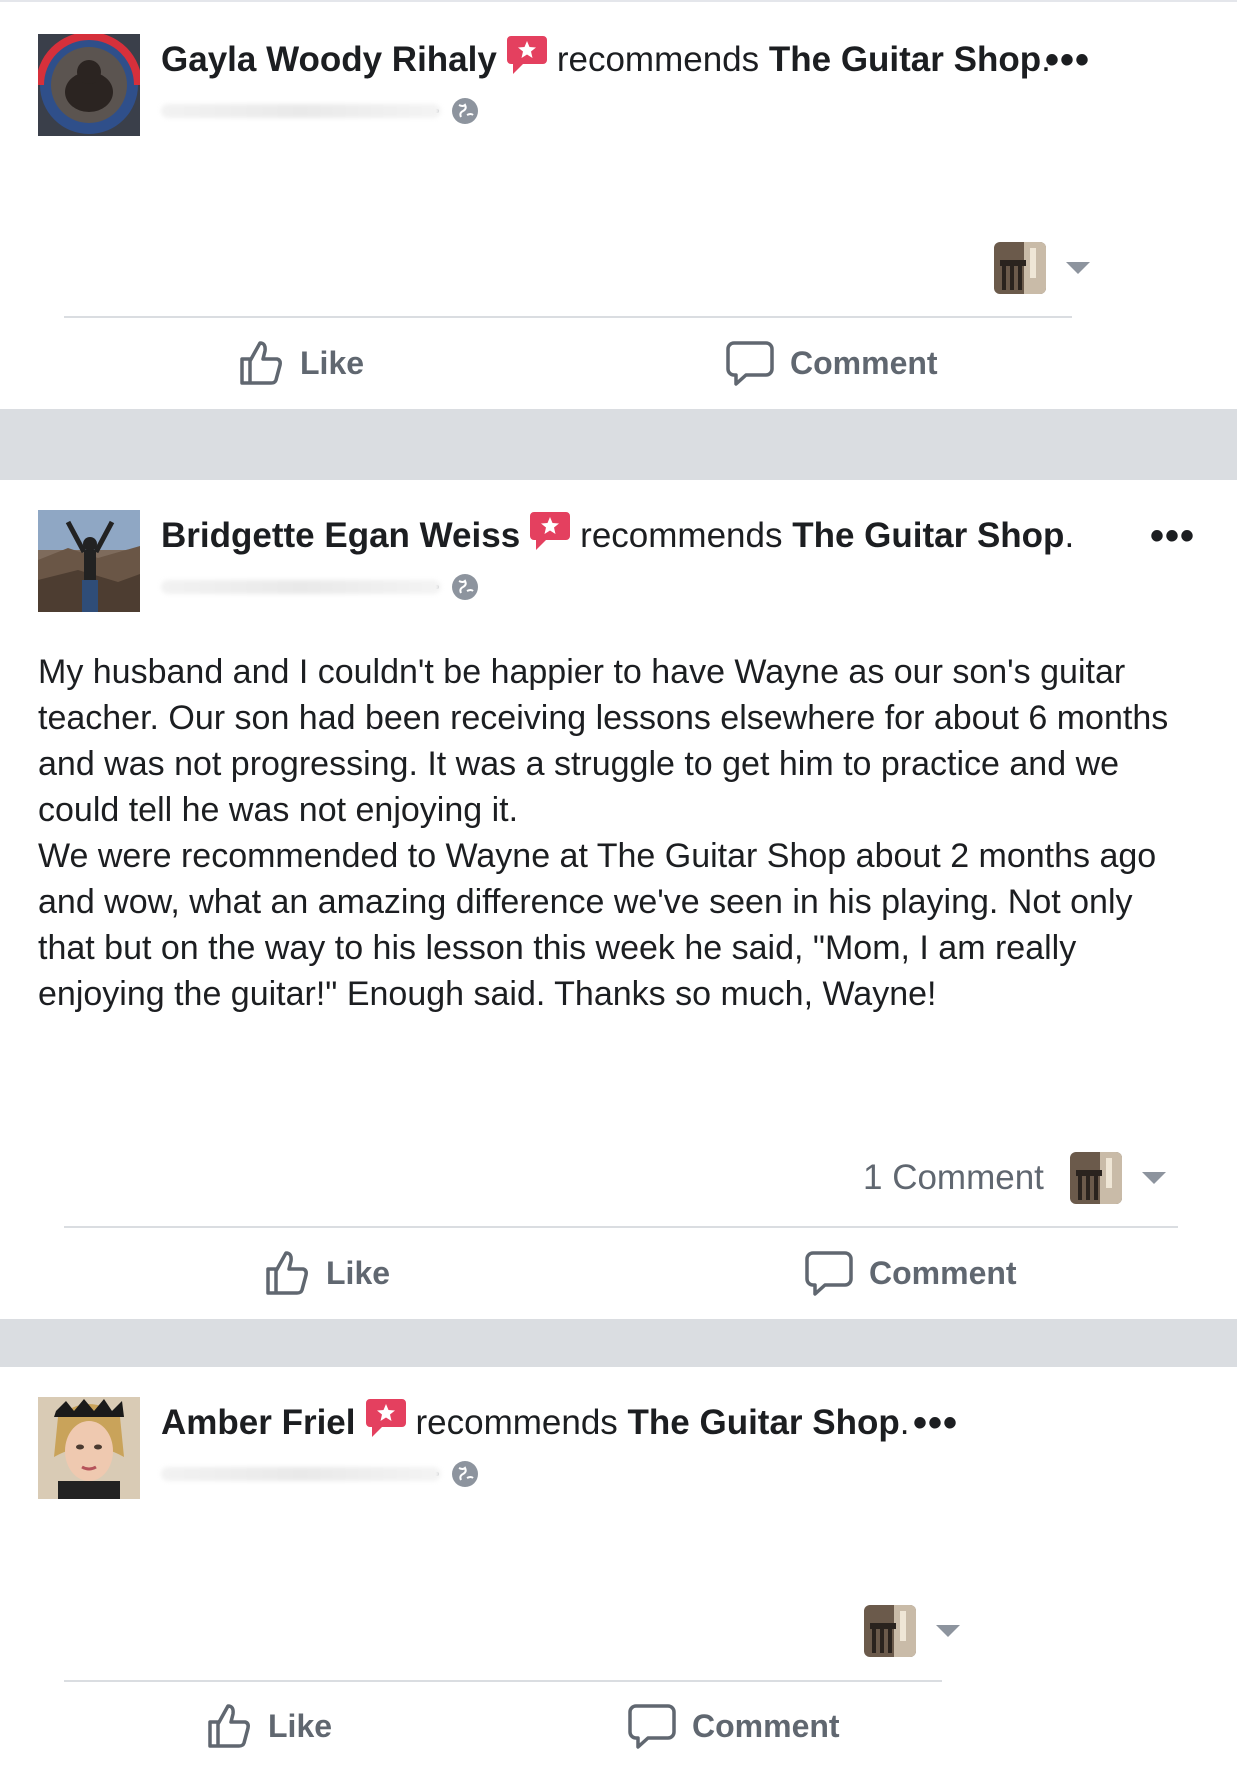  I want to click on post-header: Amber Friel recommends The Guitar Shop., so click(535, 1421).